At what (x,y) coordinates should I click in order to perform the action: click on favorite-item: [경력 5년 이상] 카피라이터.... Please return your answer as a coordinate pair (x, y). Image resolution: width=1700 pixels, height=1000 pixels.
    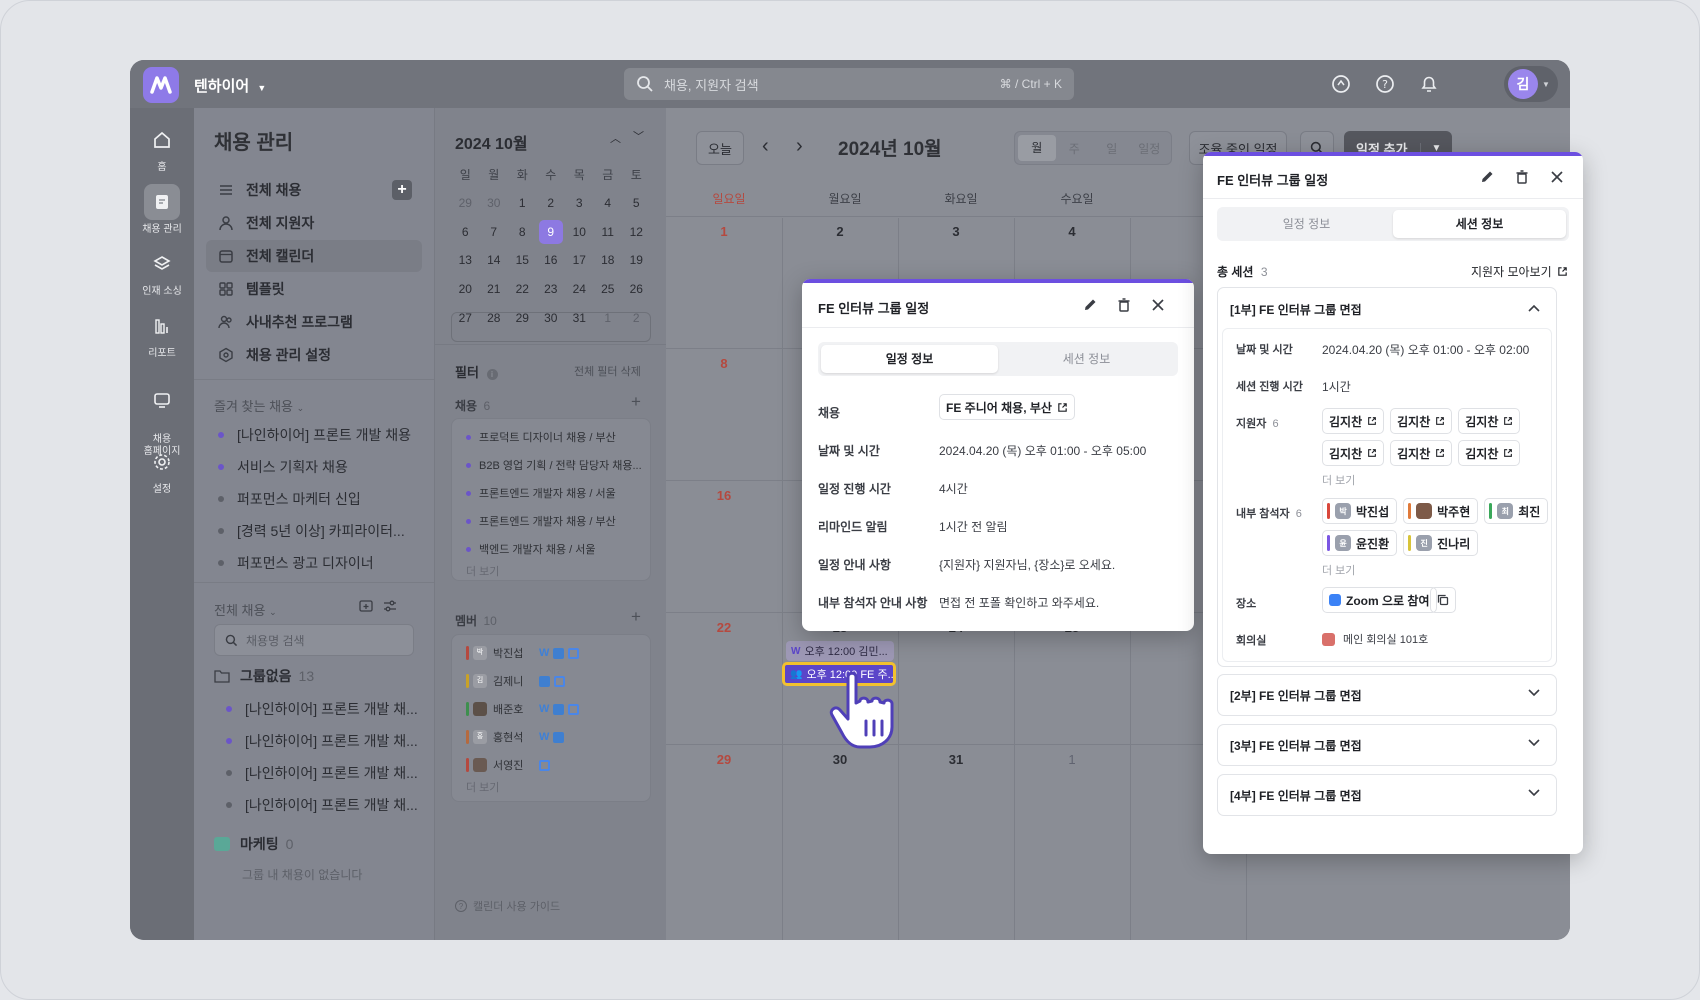
    Looking at the image, I should click on (311, 531).